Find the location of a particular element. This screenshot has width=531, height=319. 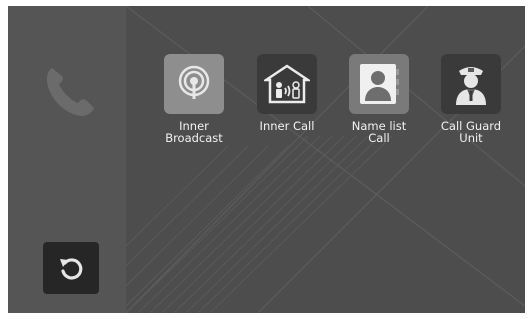

phone-icon is located at coordinates (70, 92).